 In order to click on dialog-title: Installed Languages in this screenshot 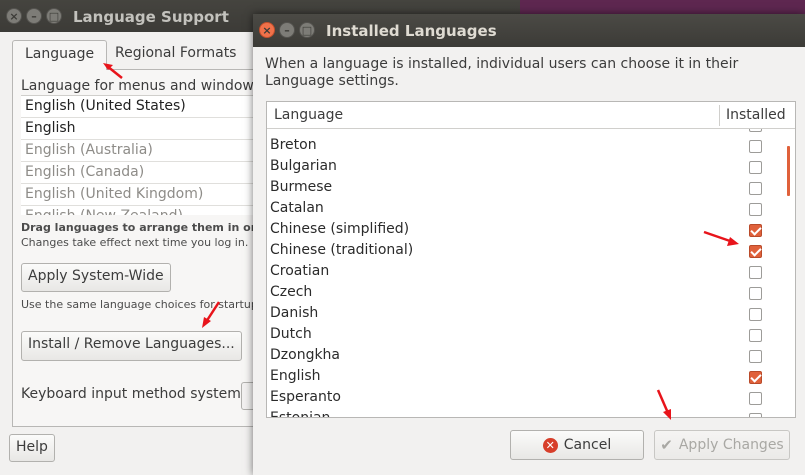, I will do `click(411, 31)`.